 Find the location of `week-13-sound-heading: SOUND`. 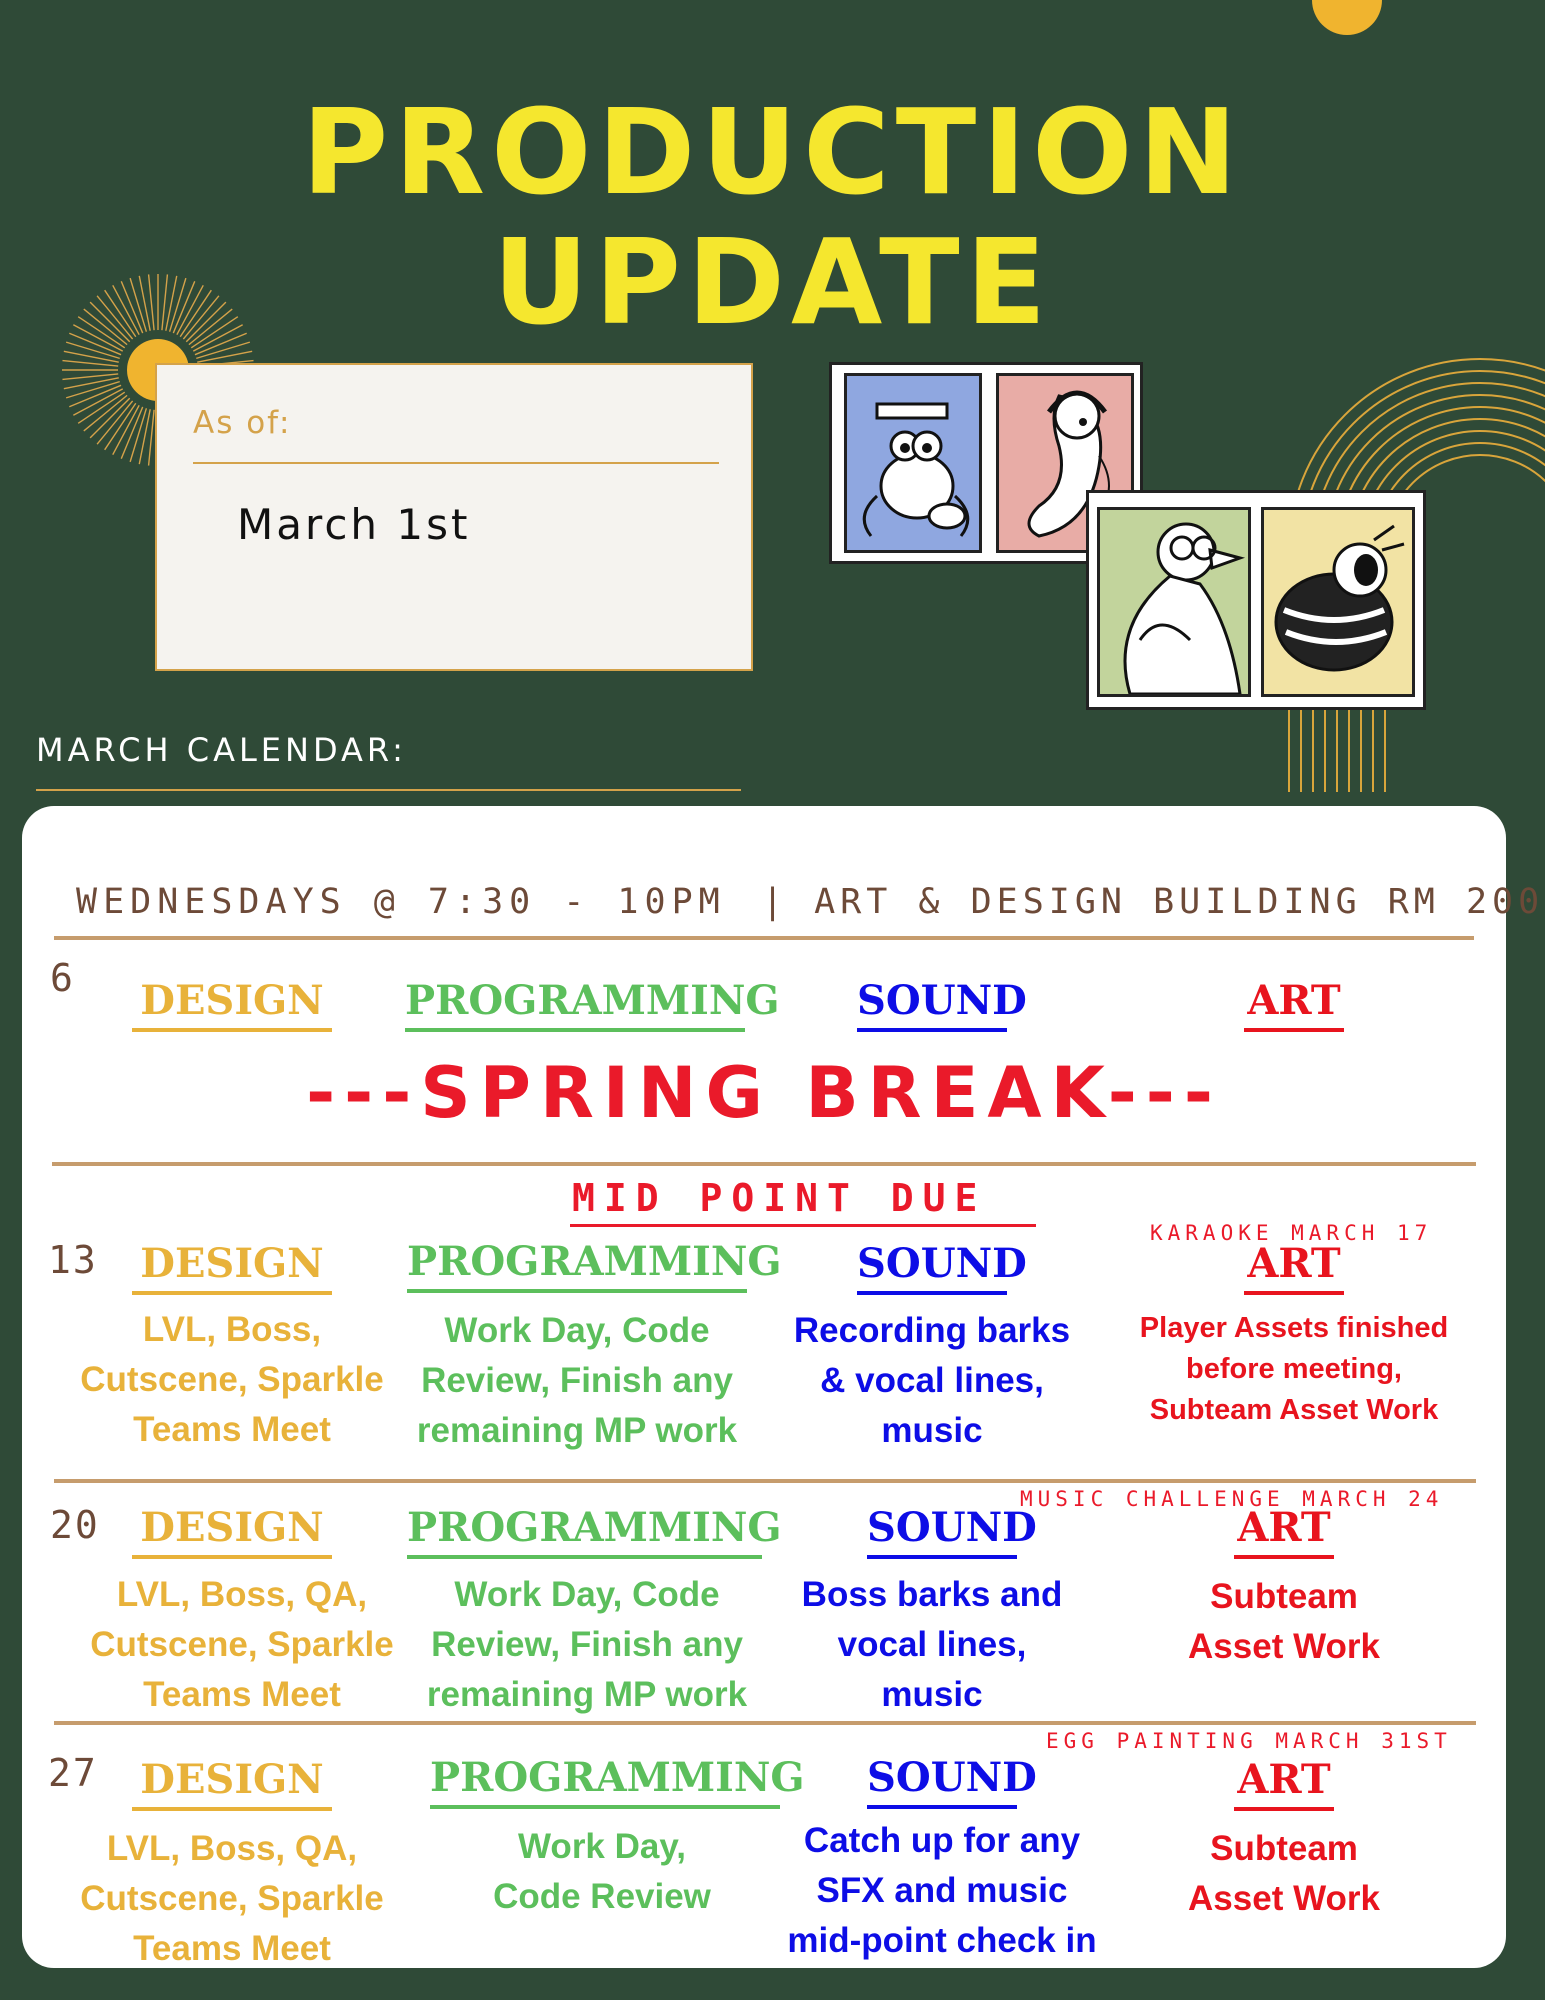

week-13-sound-heading: SOUND is located at coordinates (942, 1269).